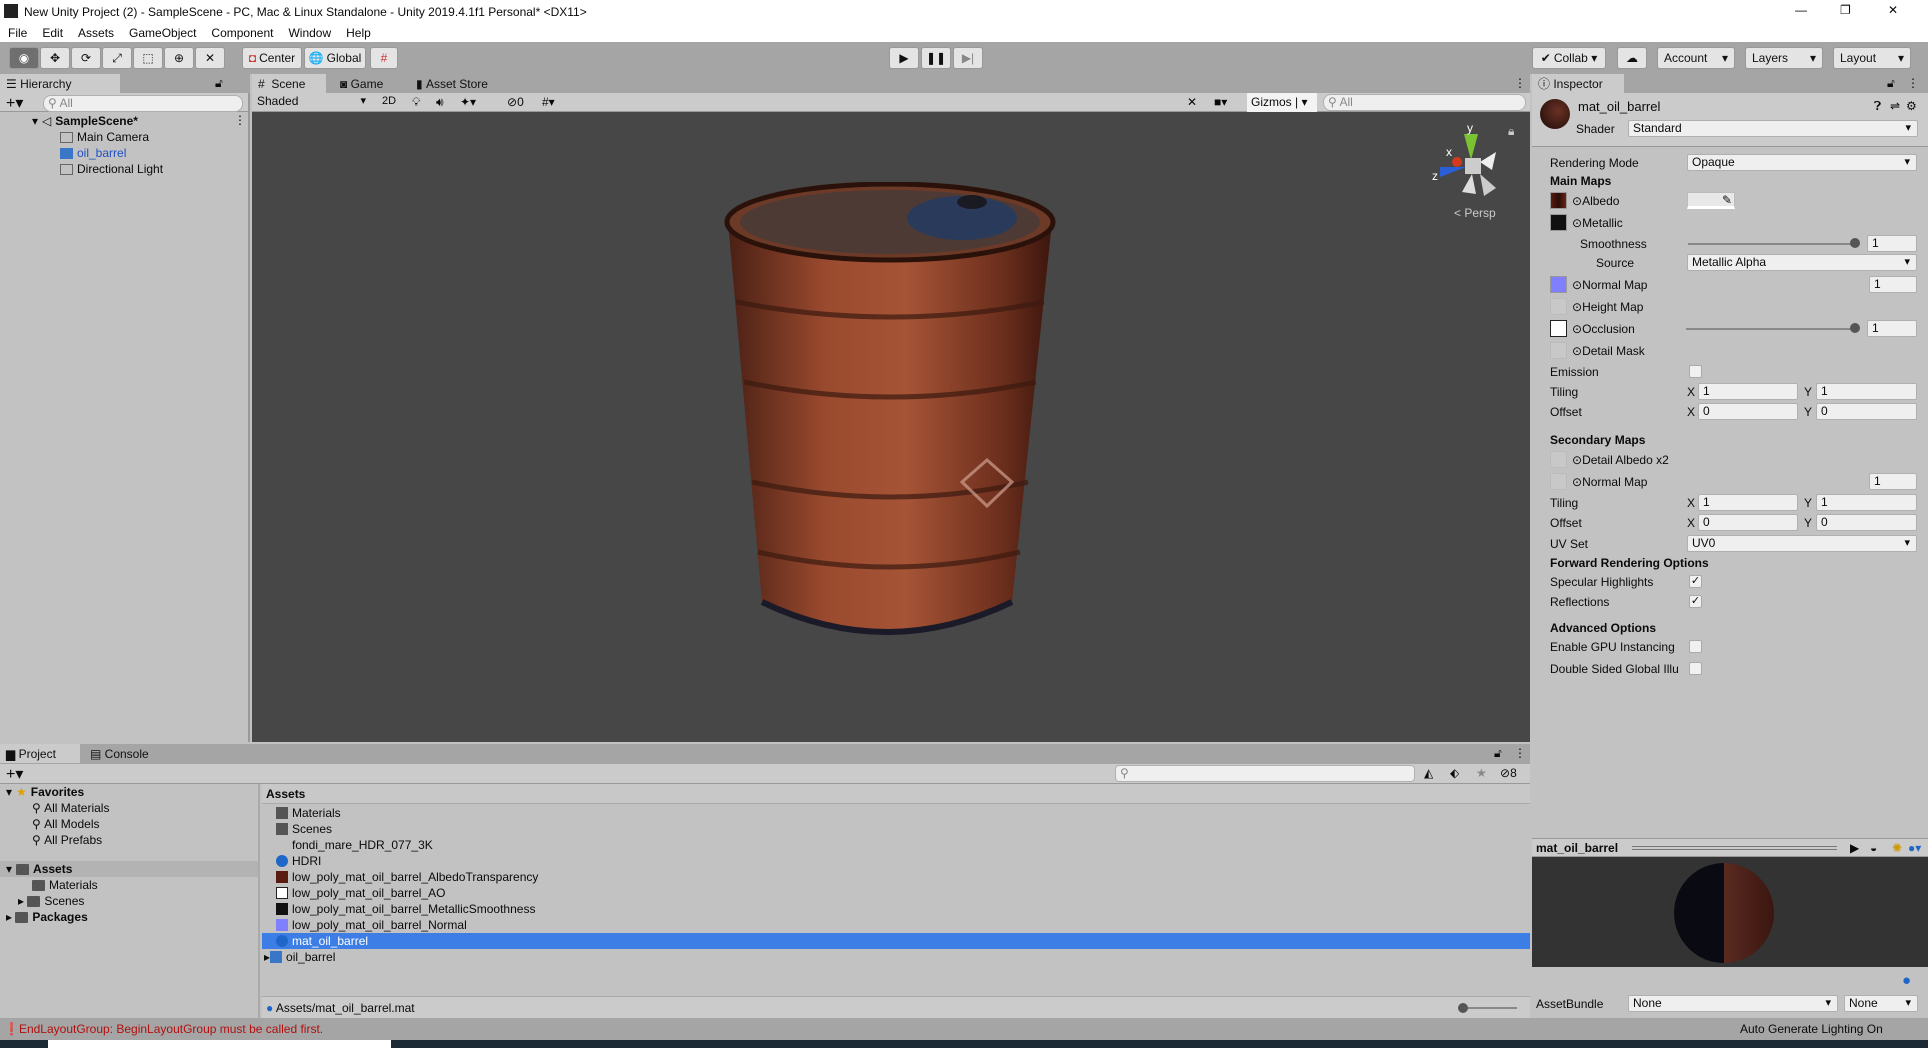 Image resolution: width=1928 pixels, height=1048 pixels. What do you see at coordinates (1772, 329) in the screenshot?
I see `occlusion-slider` at bounding box center [1772, 329].